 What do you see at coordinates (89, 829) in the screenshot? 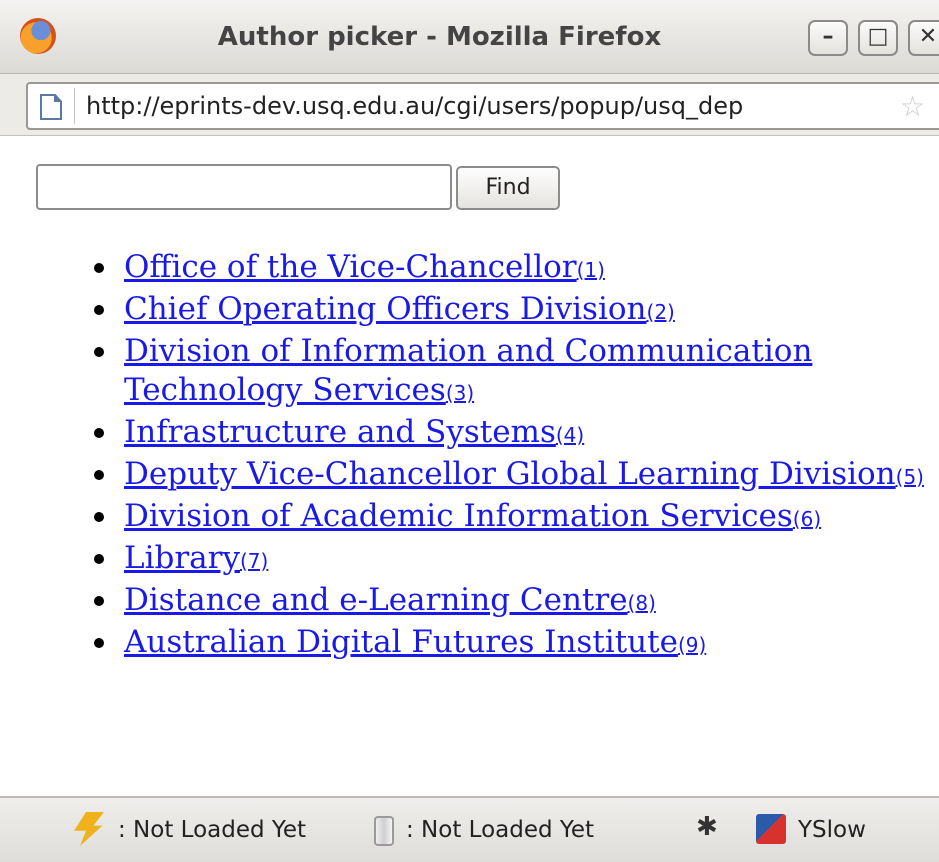
I see `lightning-icon` at bounding box center [89, 829].